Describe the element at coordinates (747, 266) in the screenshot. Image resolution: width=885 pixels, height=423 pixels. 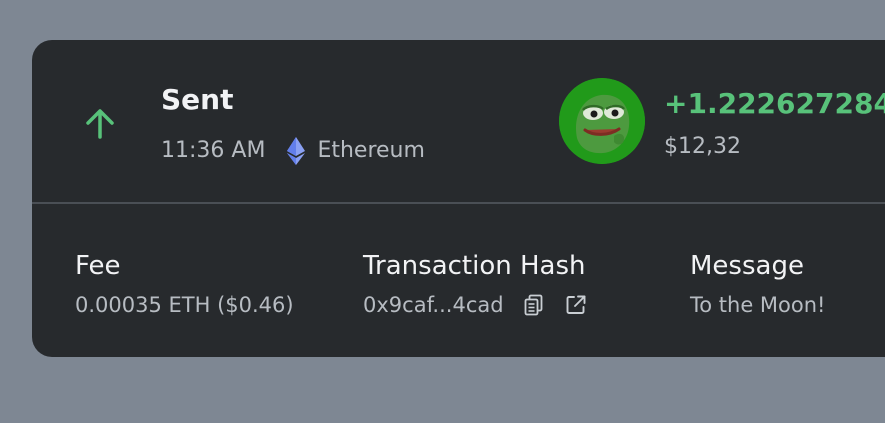
I see `message-label: Message` at that location.